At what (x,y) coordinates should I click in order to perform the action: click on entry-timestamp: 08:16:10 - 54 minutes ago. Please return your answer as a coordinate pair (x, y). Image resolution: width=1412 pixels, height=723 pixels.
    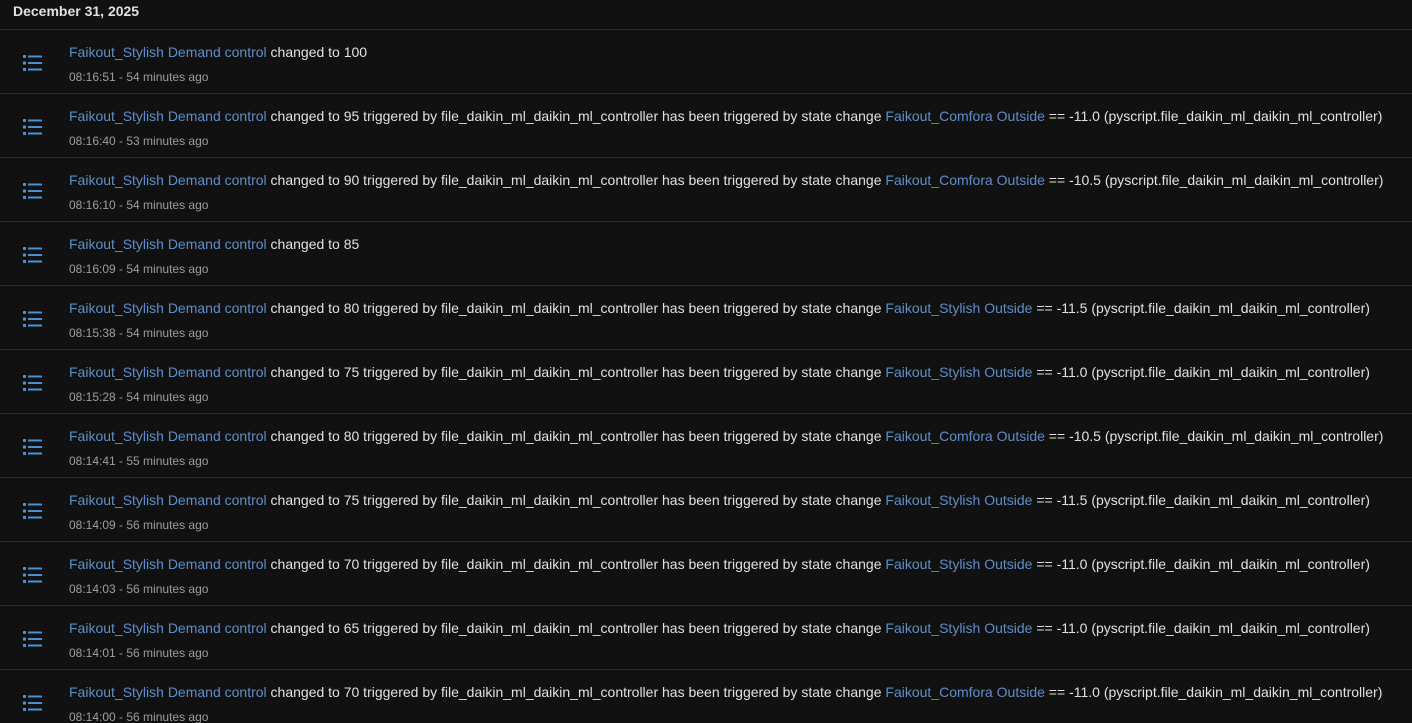
    Looking at the image, I should click on (139, 205).